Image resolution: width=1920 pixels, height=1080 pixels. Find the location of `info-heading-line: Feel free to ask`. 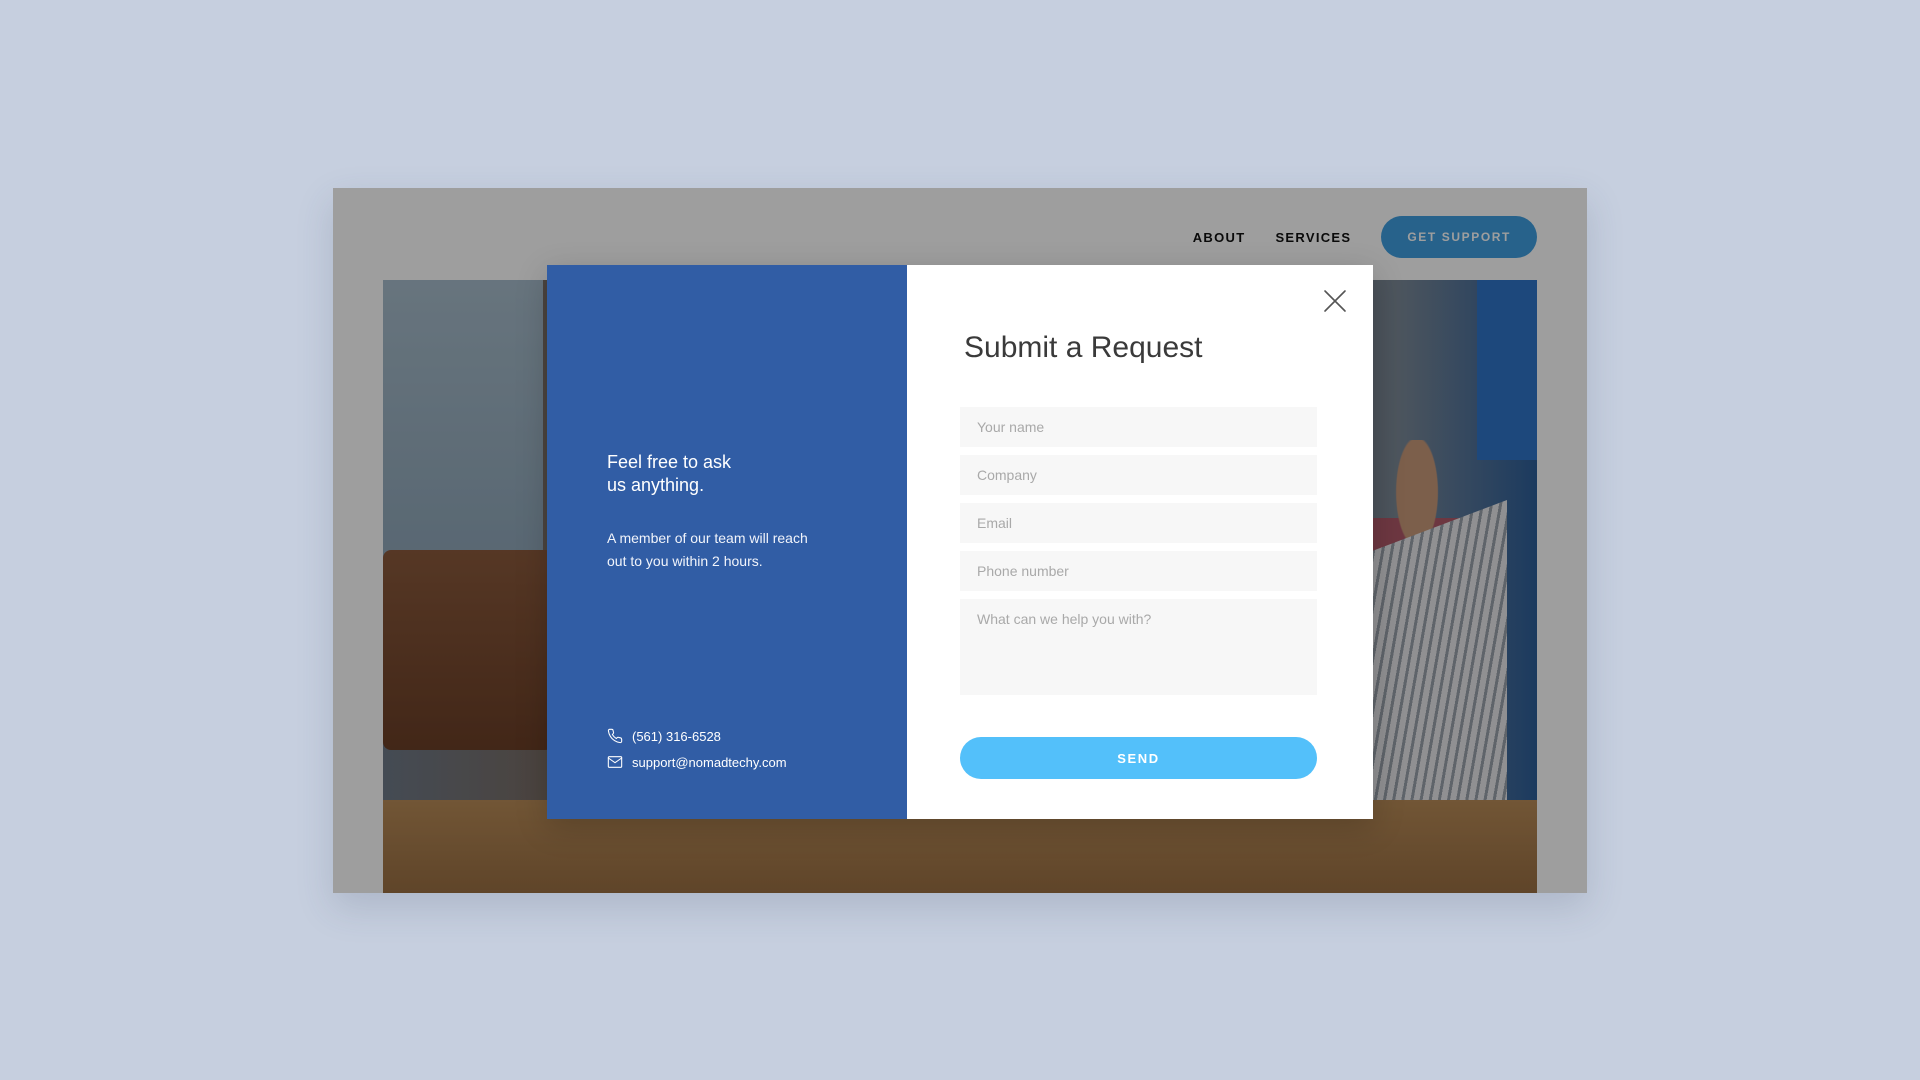

info-heading-line: Feel free to ask is located at coordinates (669, 462).